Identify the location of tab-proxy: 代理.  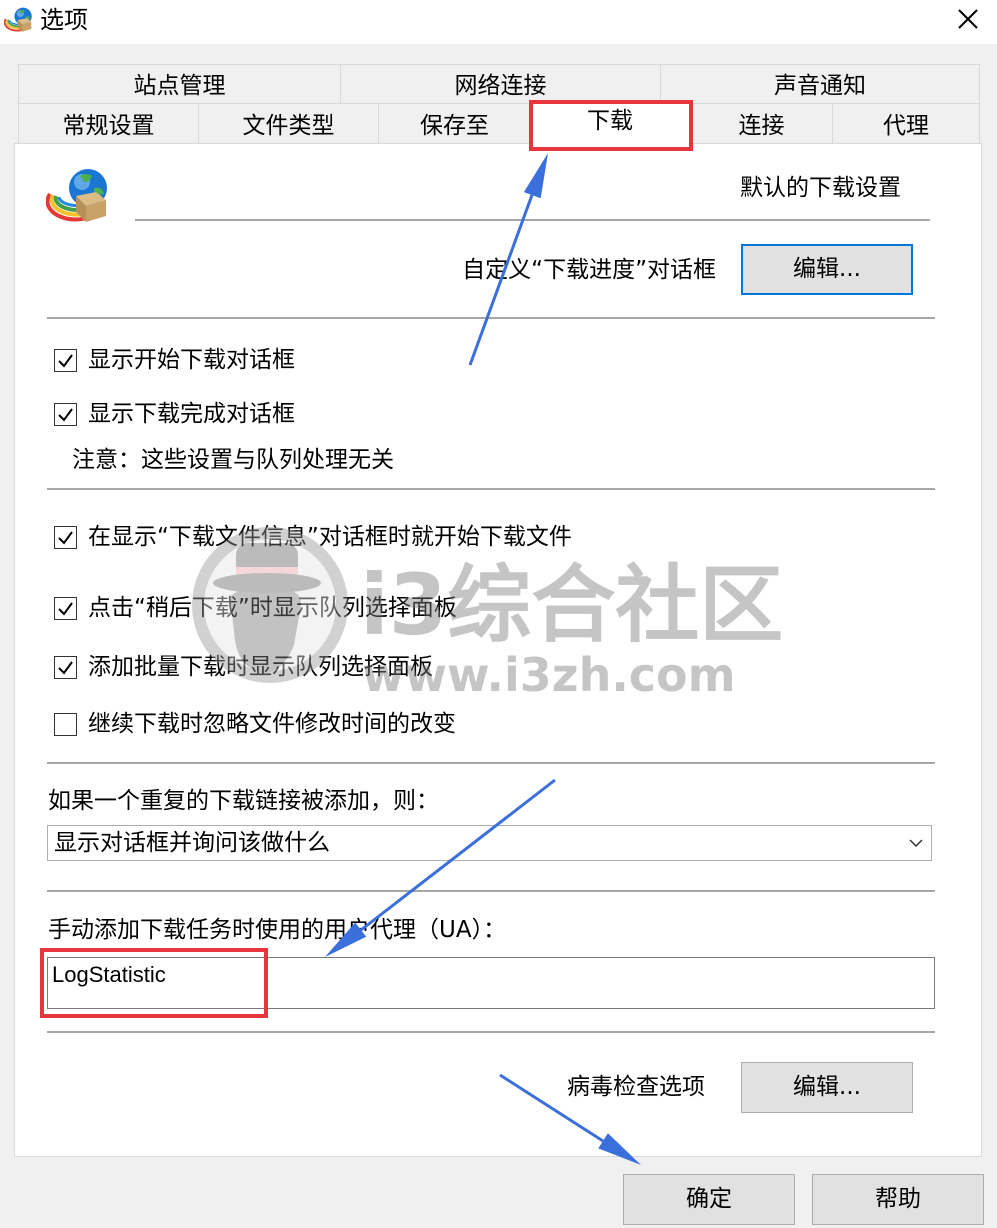
(906, 123).